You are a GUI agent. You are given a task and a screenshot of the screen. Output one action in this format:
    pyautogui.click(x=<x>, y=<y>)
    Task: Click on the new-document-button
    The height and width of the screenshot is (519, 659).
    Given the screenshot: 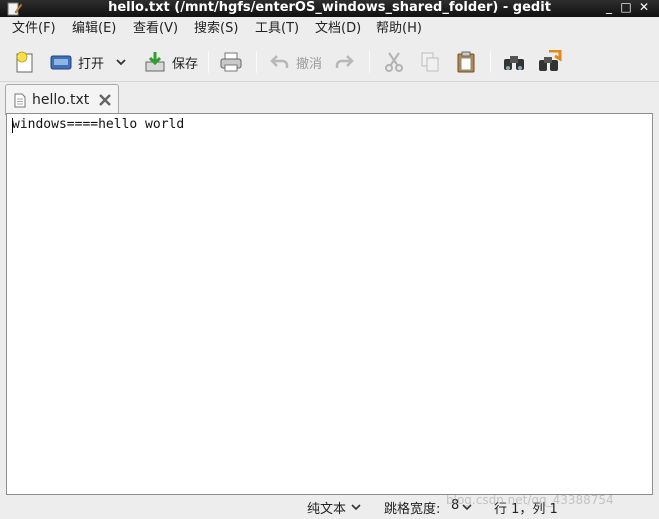 What is the action you would take?
    pyautogui.click(x=25, y=62)
    